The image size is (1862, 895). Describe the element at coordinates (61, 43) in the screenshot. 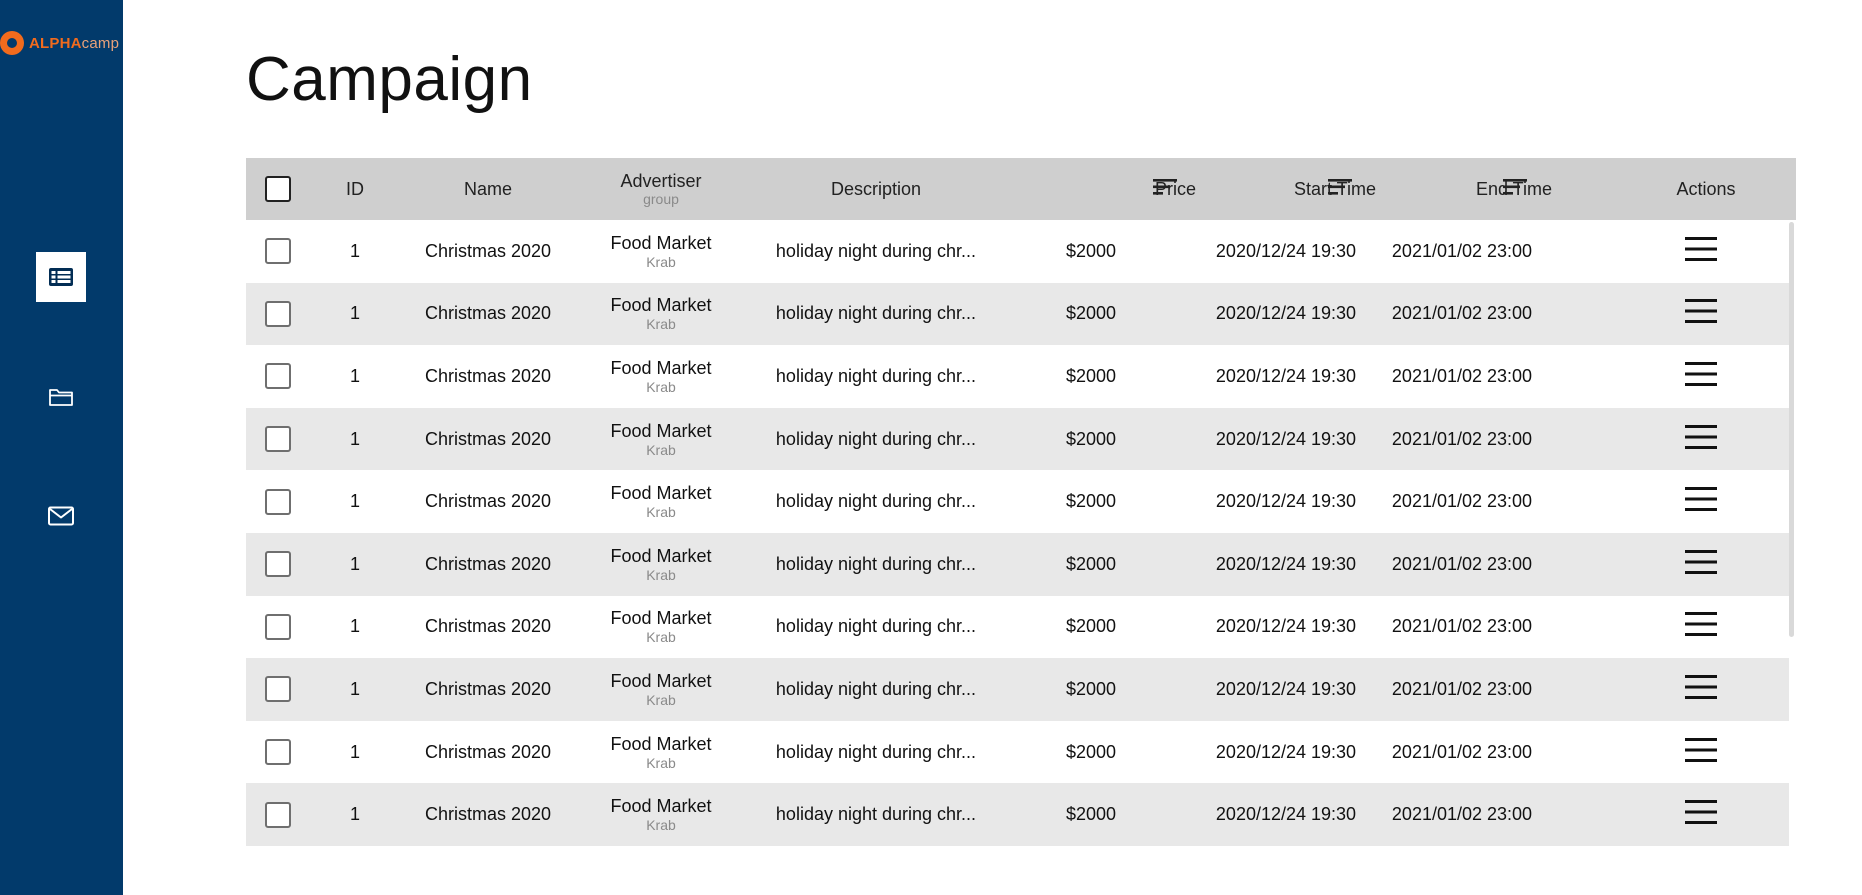

I see `brand-logo: ALPHAcamp` at that location.